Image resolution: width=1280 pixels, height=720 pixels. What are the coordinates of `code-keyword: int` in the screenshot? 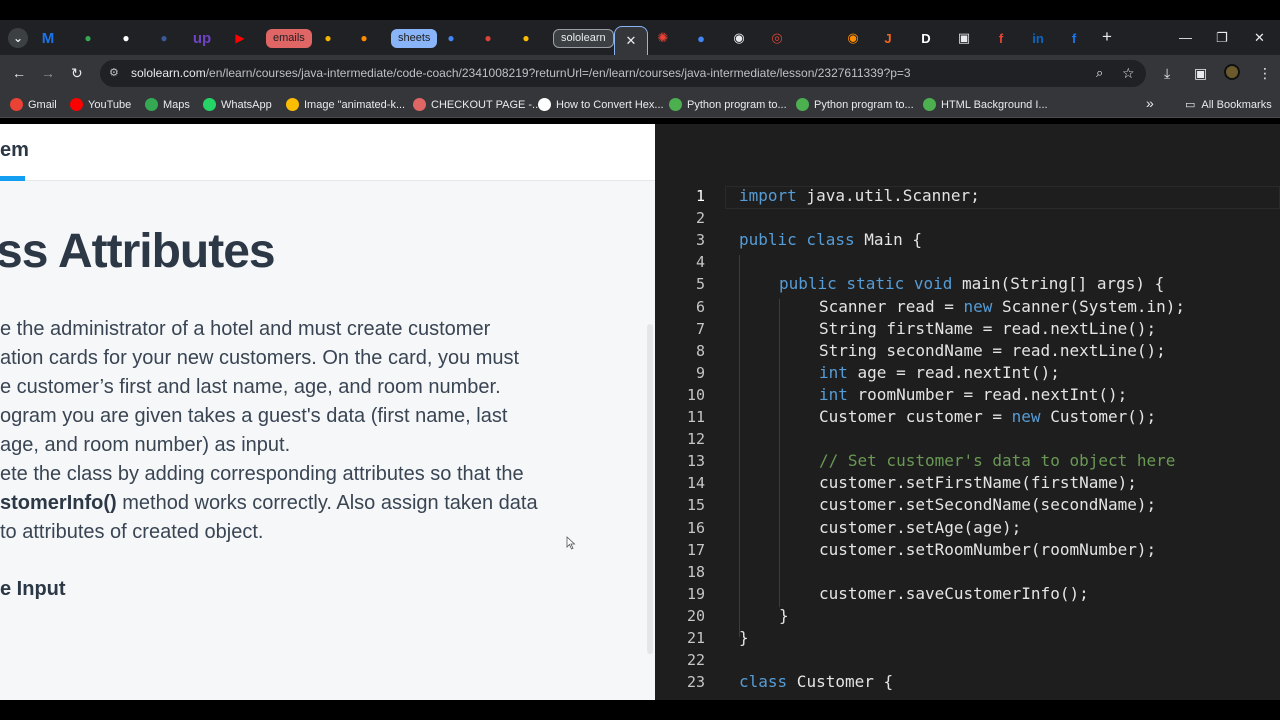 It's located at (833, 372).